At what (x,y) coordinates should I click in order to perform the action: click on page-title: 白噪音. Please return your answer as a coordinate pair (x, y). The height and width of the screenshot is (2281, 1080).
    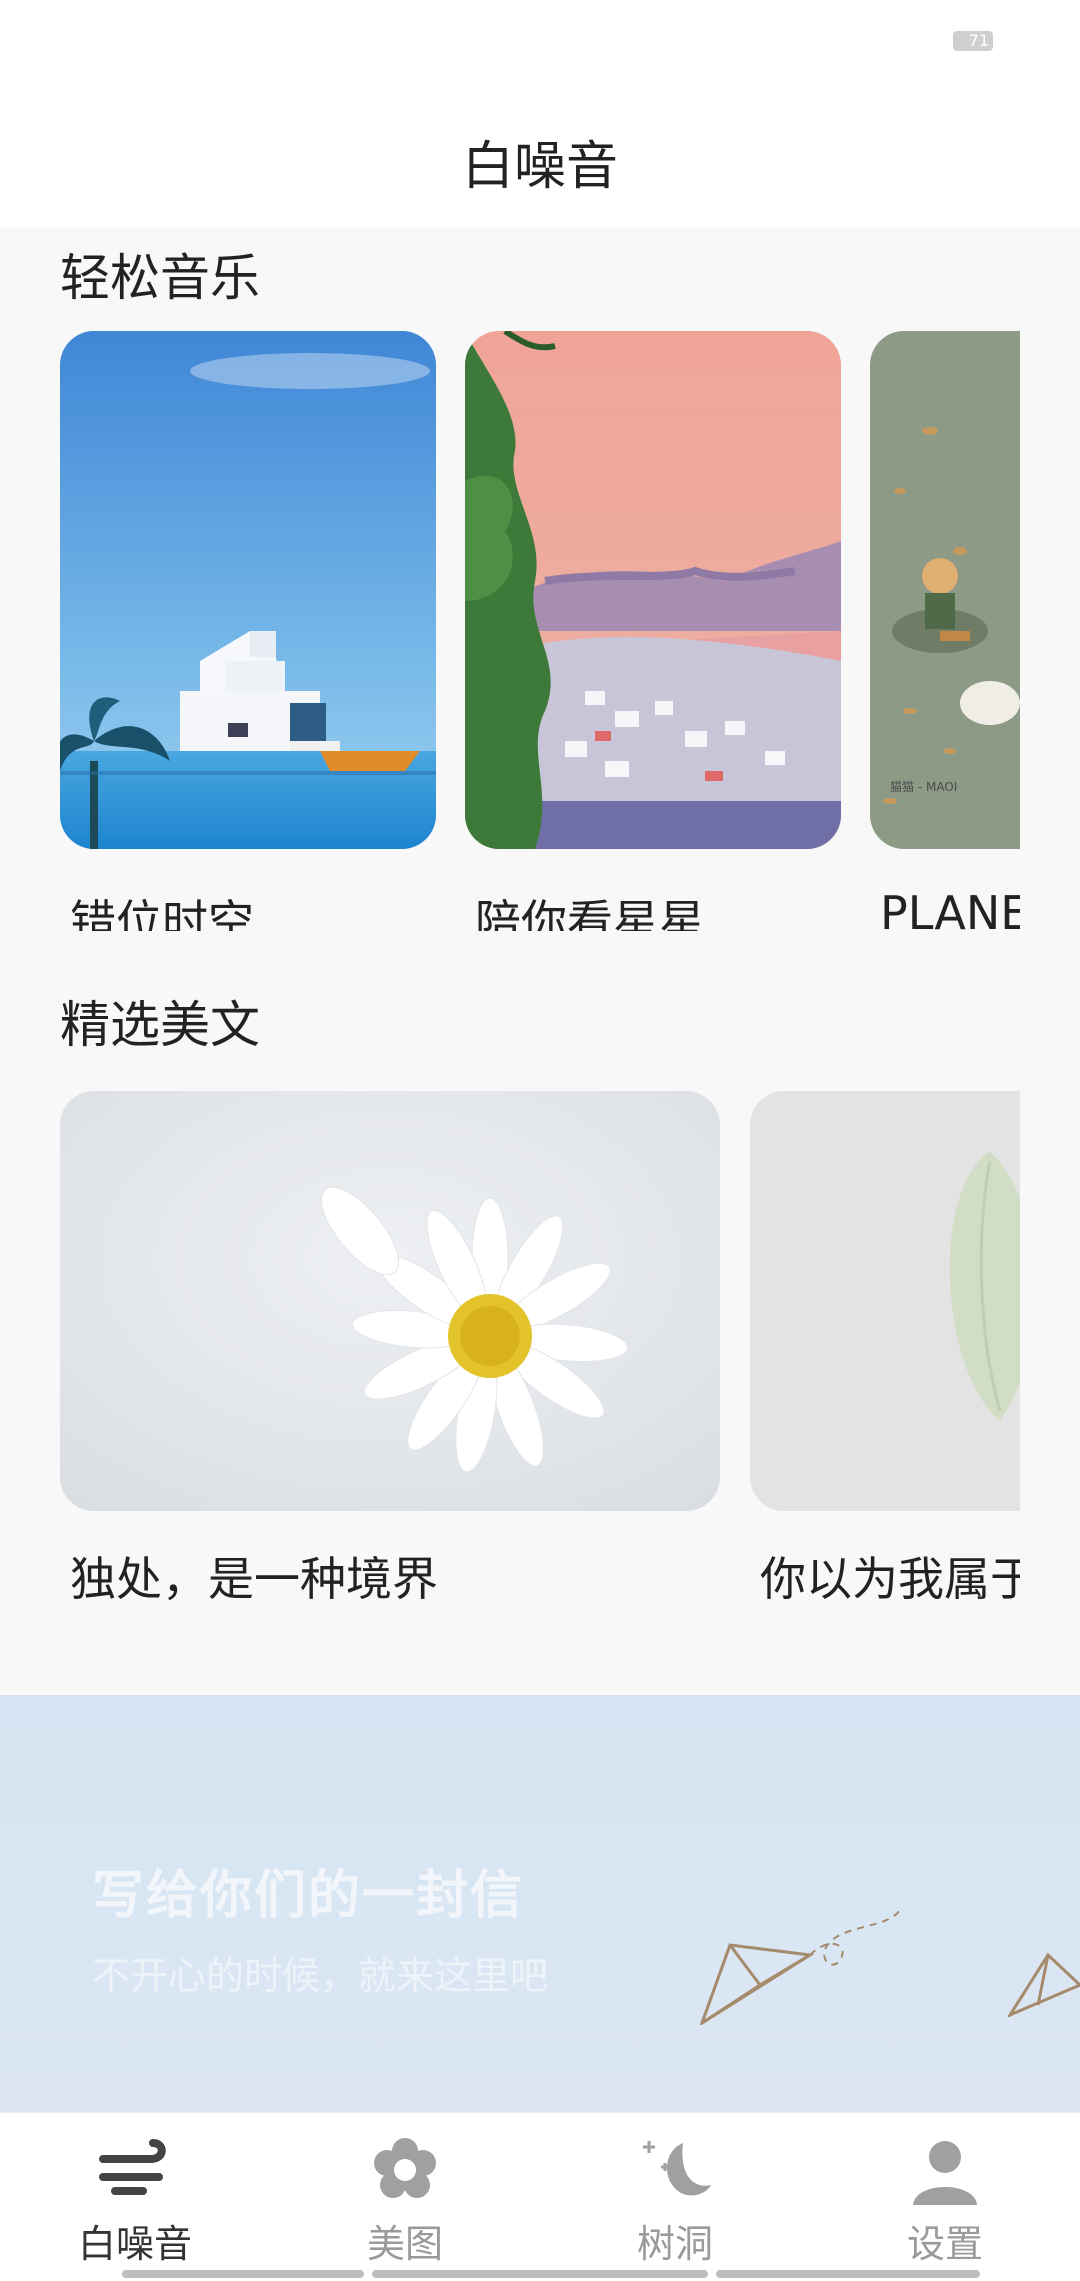
    Looking at the image, I should click on (539, 167).